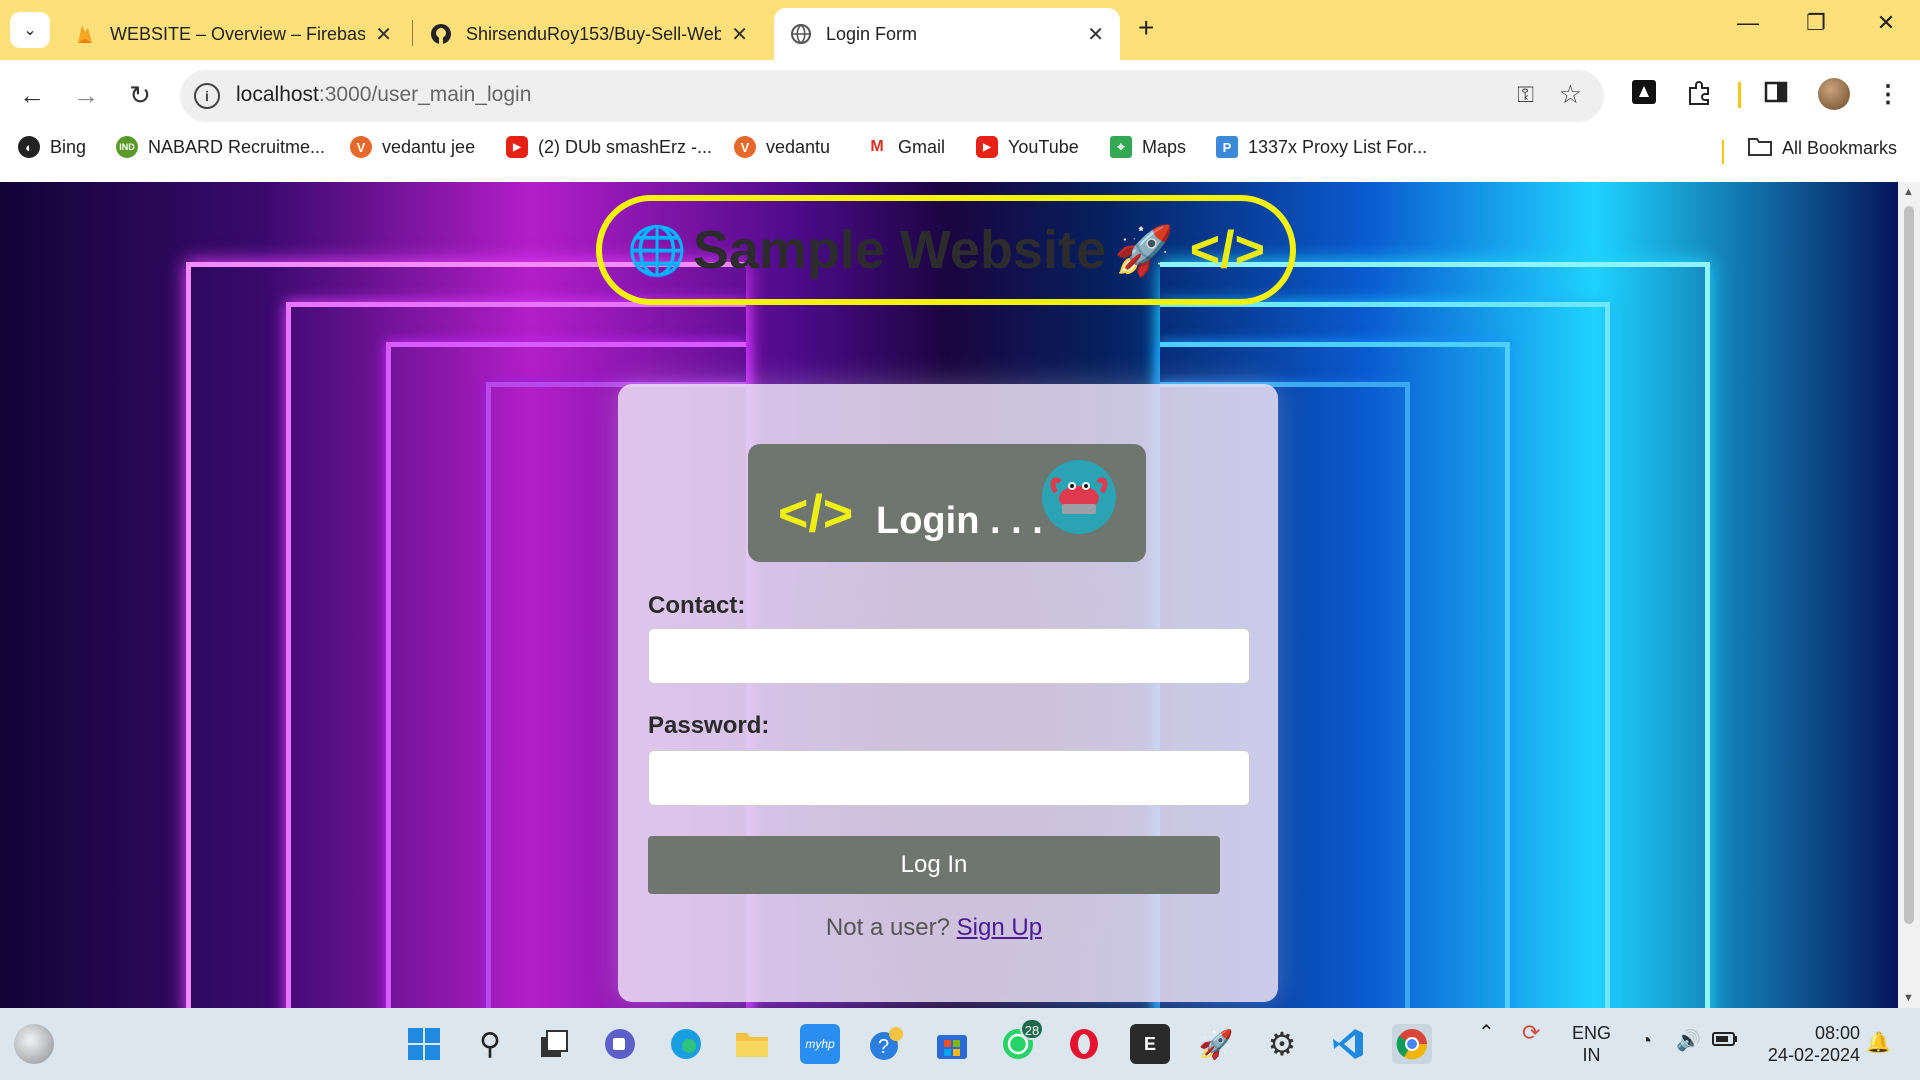  Describe the element at coordinates (949, 778) in the screenshot. I see `password-input` at that location.